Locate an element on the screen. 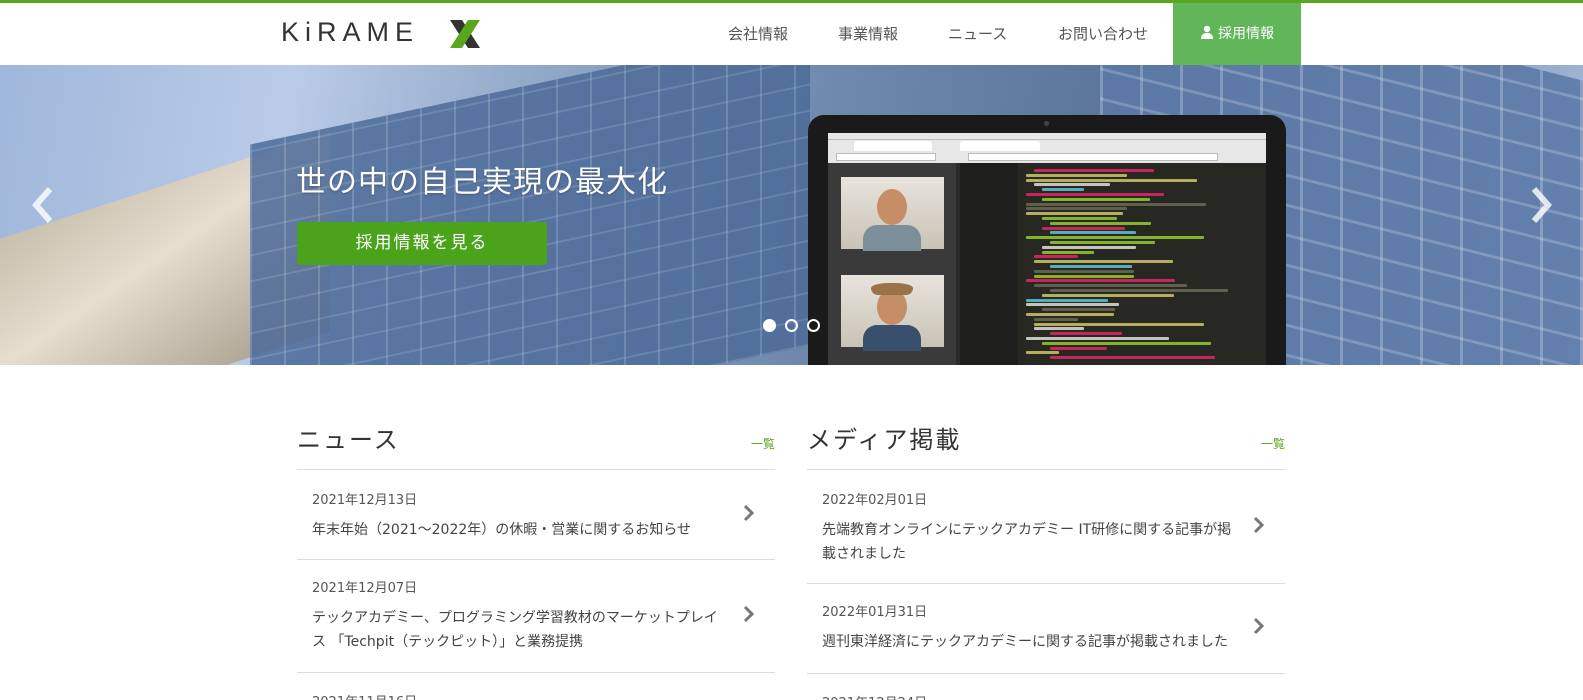 The height and width of the screenshot is (700, 1583). participant-face is located at coordinates (892, 207).